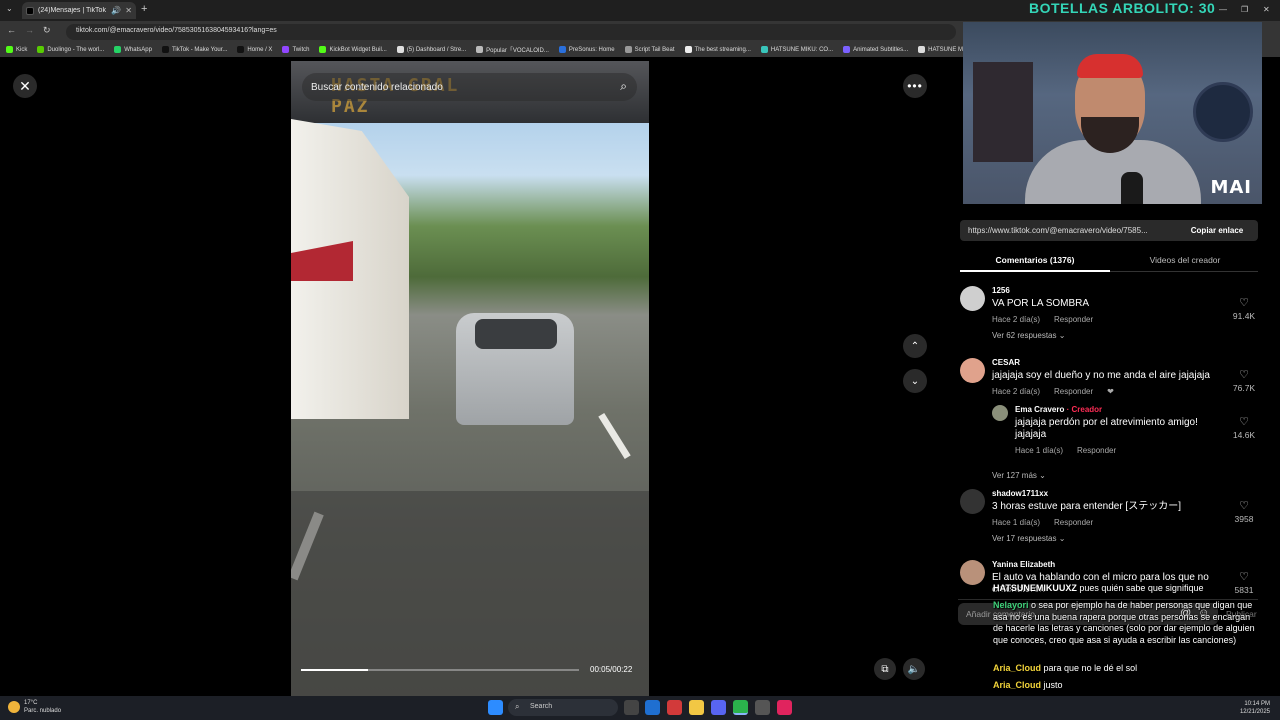  I want to click on view-more-link: Ver 127 más, so click(1014, 475).